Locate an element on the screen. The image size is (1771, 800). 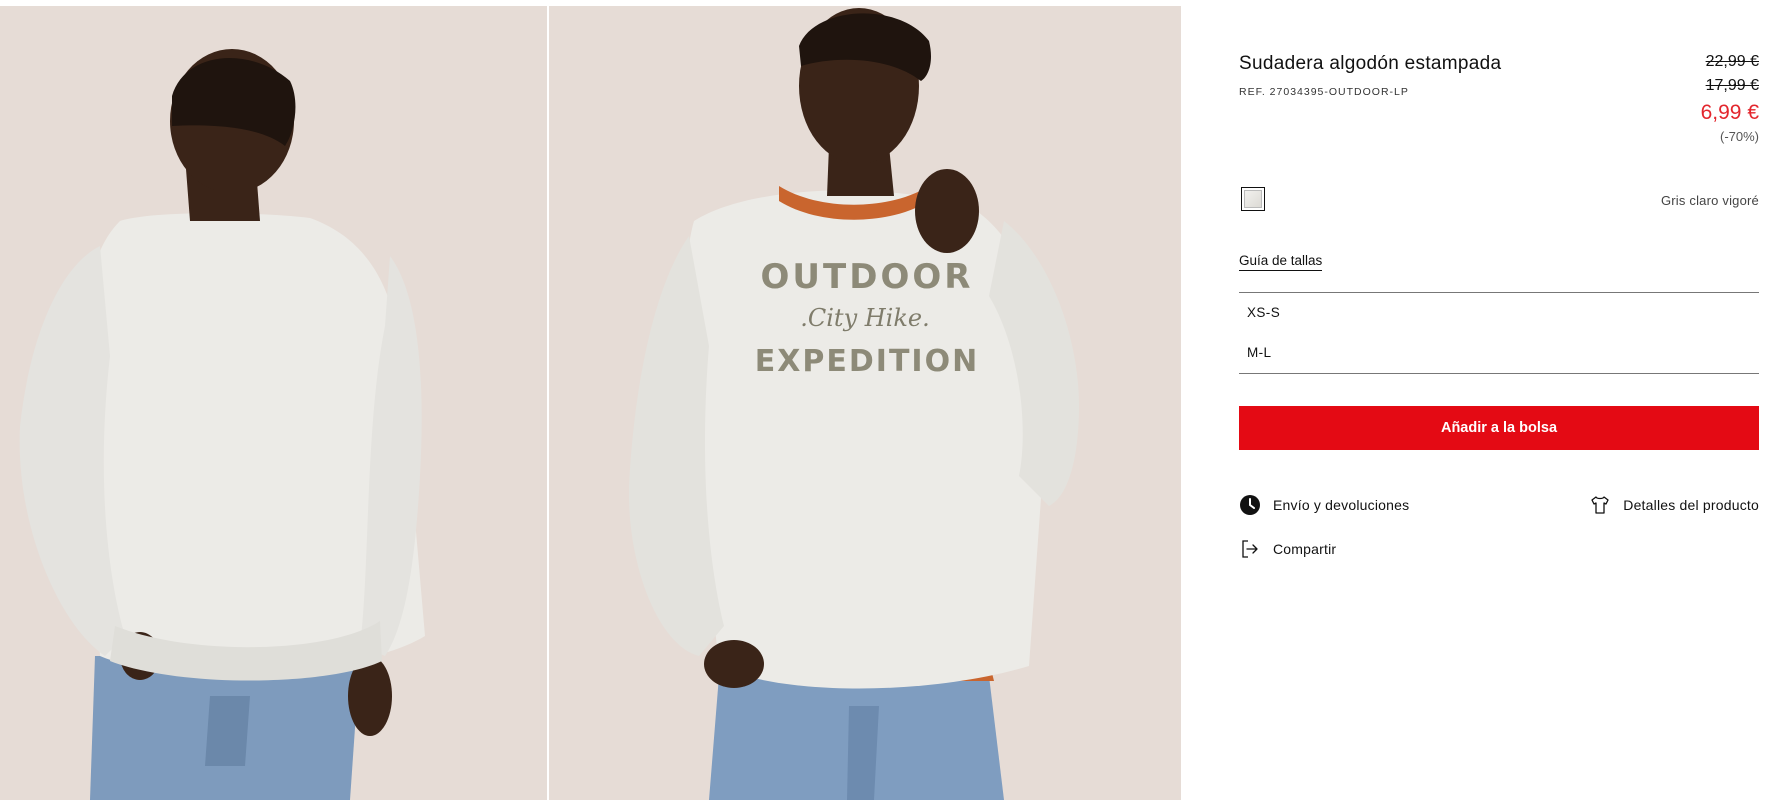
size-option: M-L is located at coordinates (1499, 353).